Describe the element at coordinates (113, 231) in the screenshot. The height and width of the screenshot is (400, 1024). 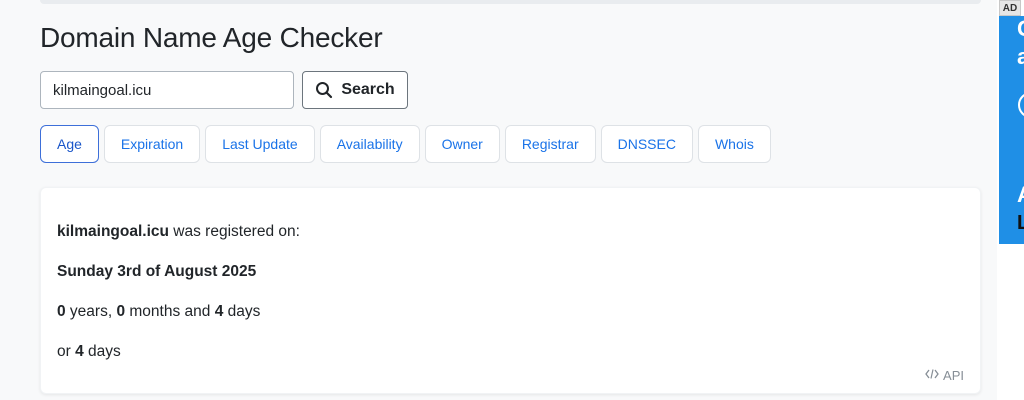
I see `result-domain: kilmaingoal.icu` at that location.